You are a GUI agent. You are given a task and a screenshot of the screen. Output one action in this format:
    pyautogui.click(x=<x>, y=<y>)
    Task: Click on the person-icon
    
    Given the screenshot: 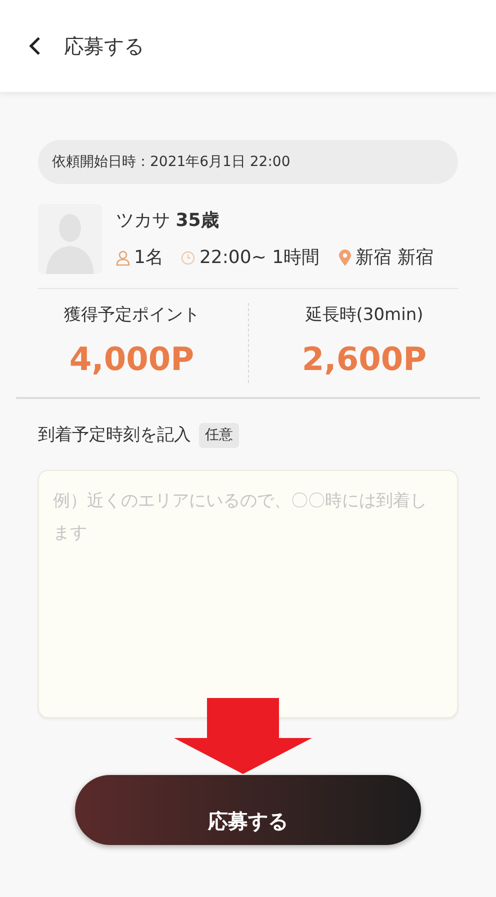 What is the action you would take?
    pyautogui.click(x=123, y=258)
    